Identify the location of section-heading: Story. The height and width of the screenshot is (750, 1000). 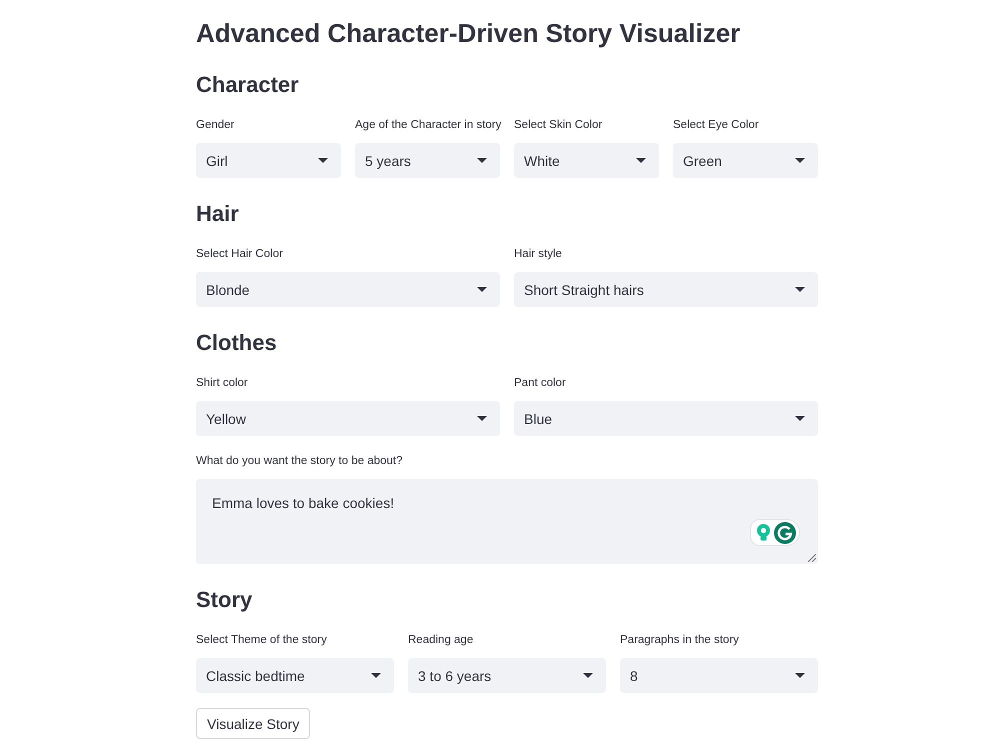
(225, 600).